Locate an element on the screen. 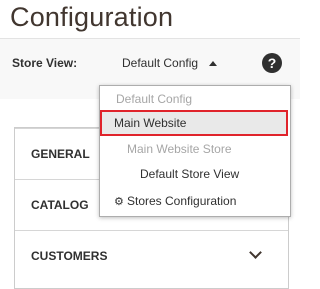 This screenshot has height=289, width=320. help-icon: ? is located at coordinates (272, 63).